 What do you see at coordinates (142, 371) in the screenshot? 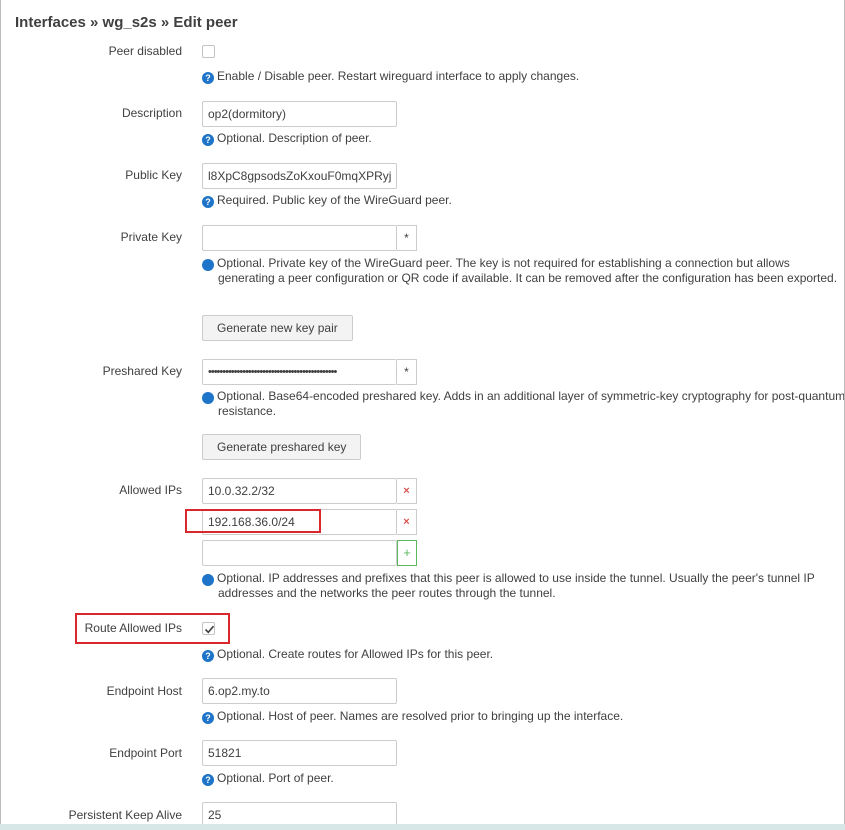
I see `preshared-key-label: Preshared Key` at bounding box center [142, 371].